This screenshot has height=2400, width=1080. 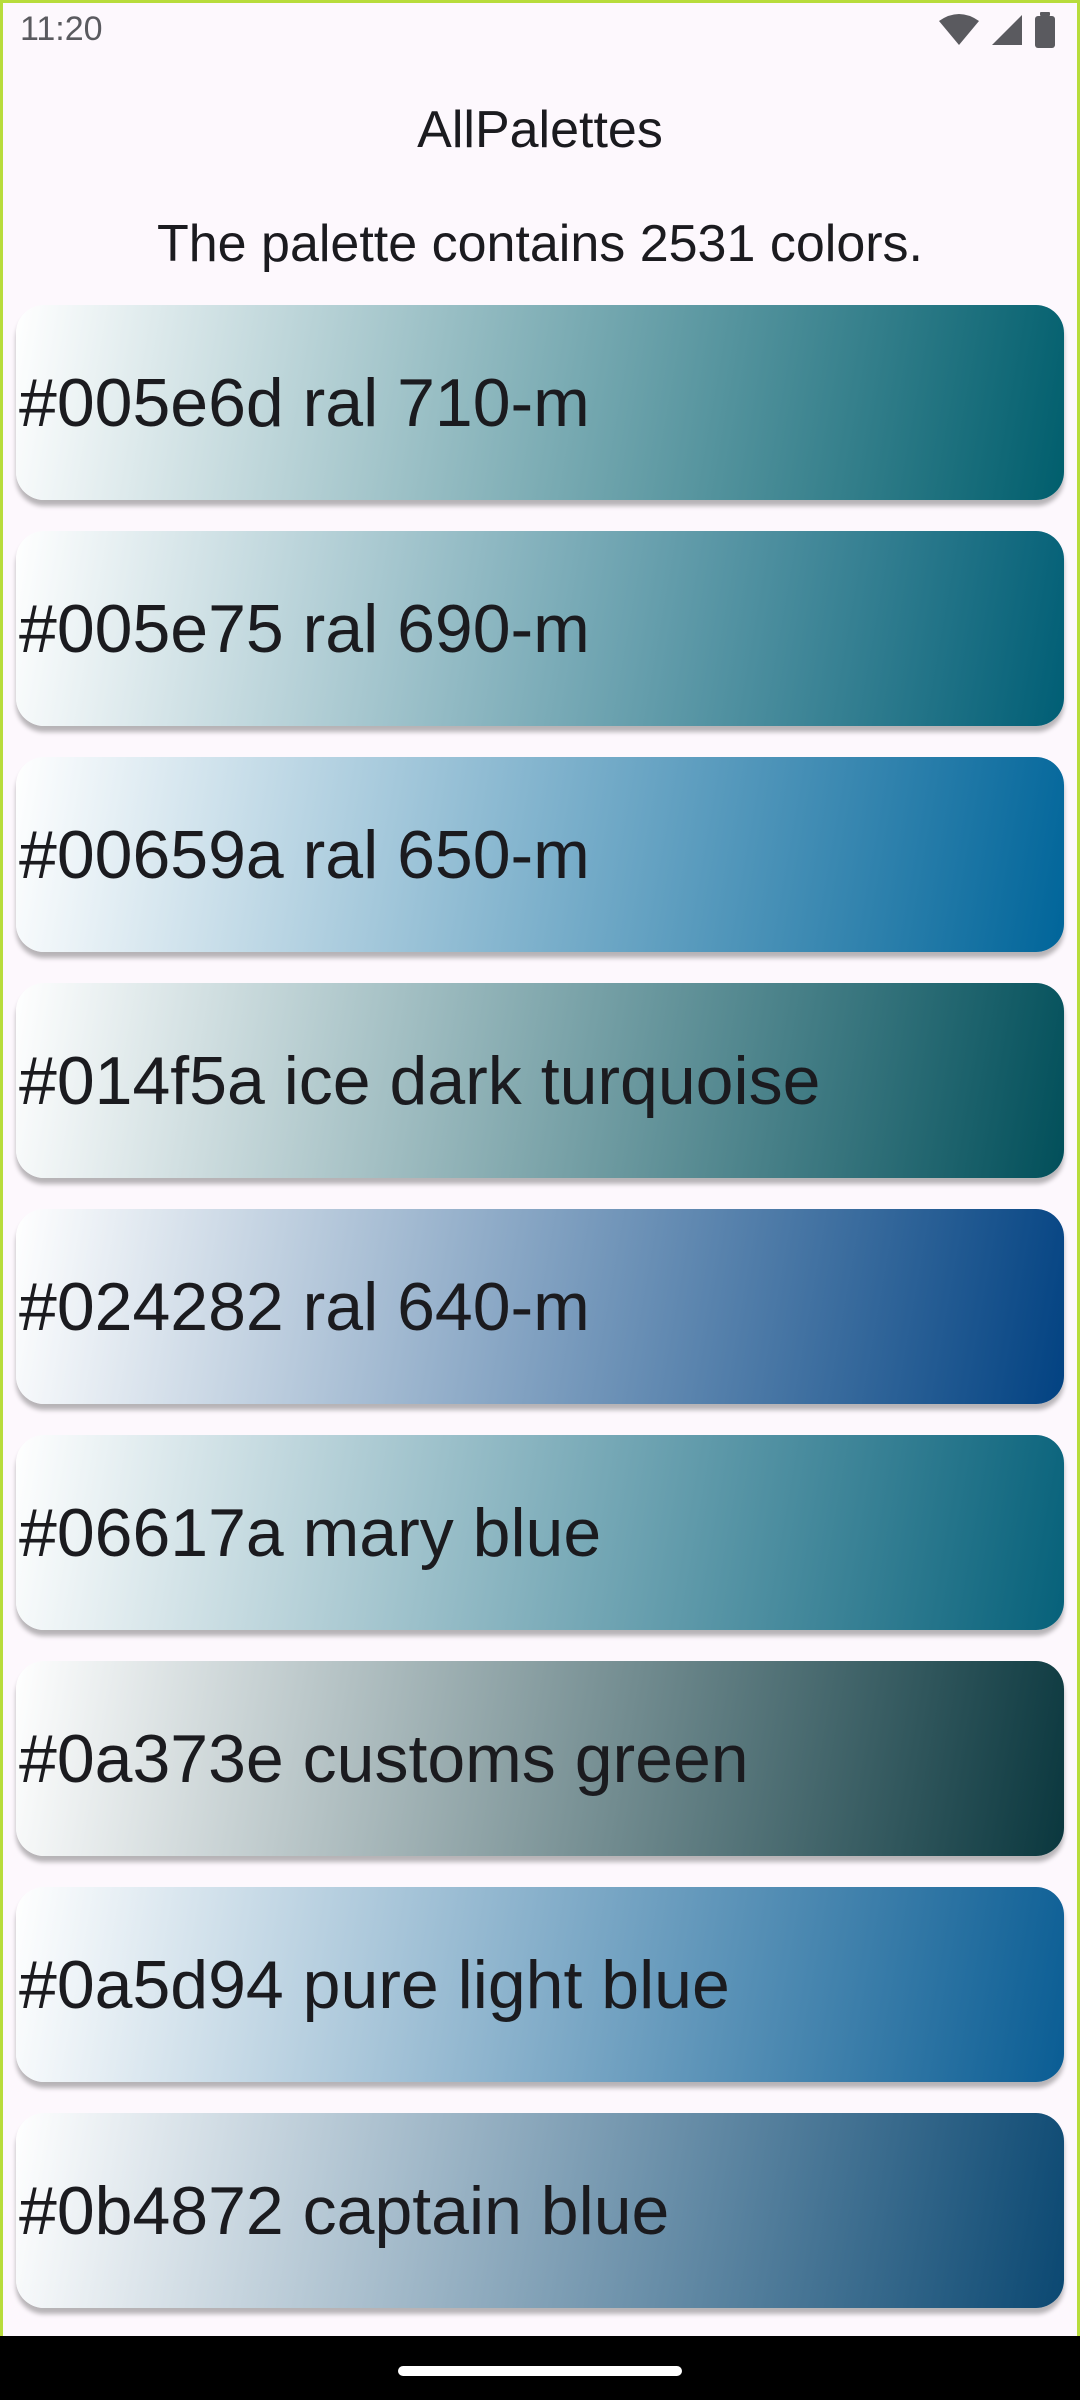 What do you see at coordinates (959, 32) in the screenshot?
I see `wifi-icon` at bounding box center [959, 32].